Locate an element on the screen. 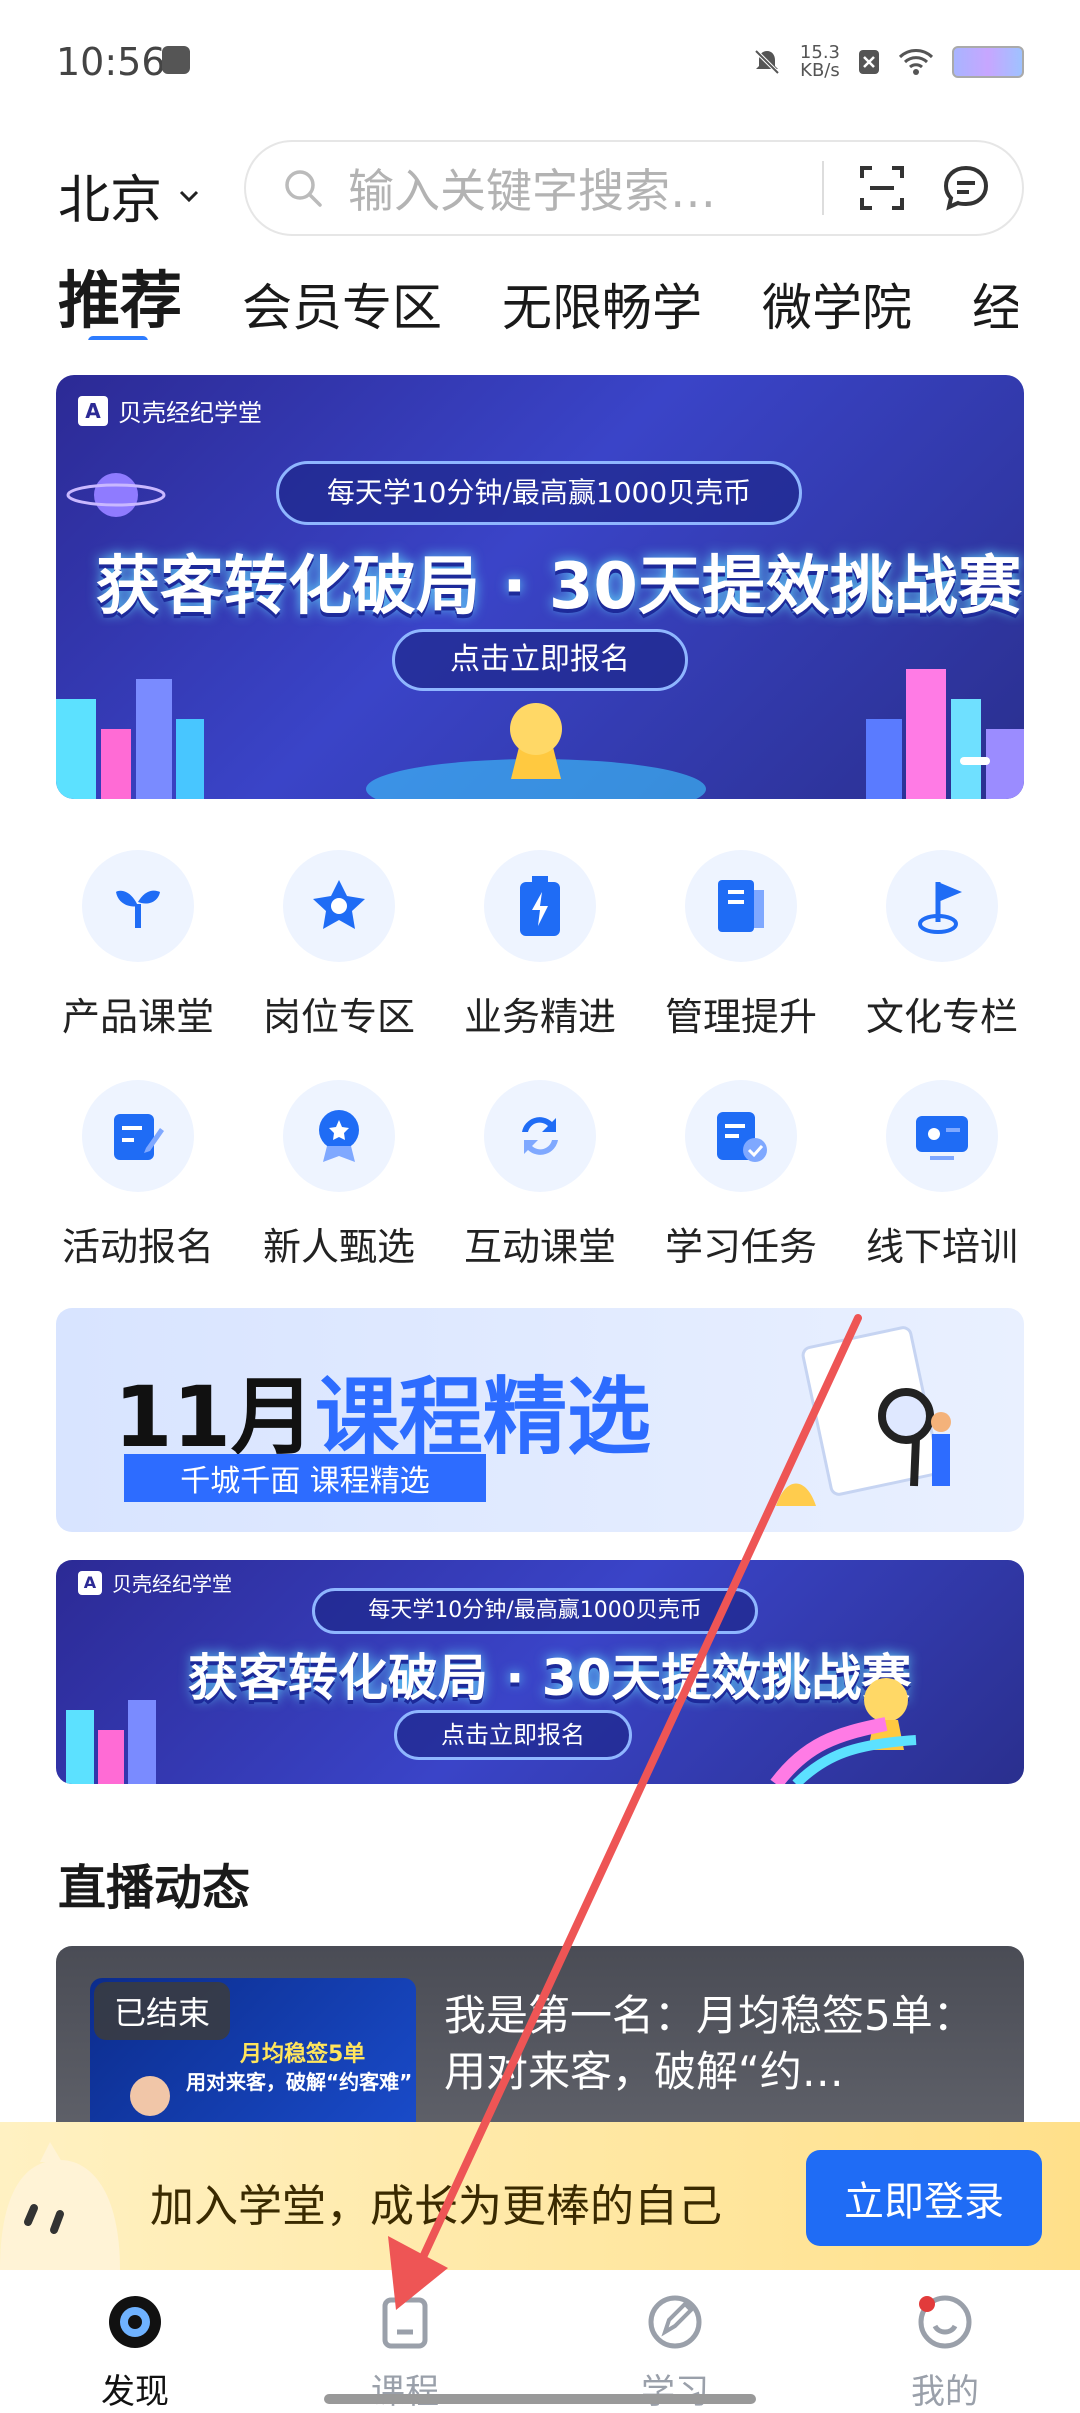 Image resolution: width=1080 pixels, height=2413 pixels. grid-item-event-signup: 活动报名 is located at coordinates (138, 1175).